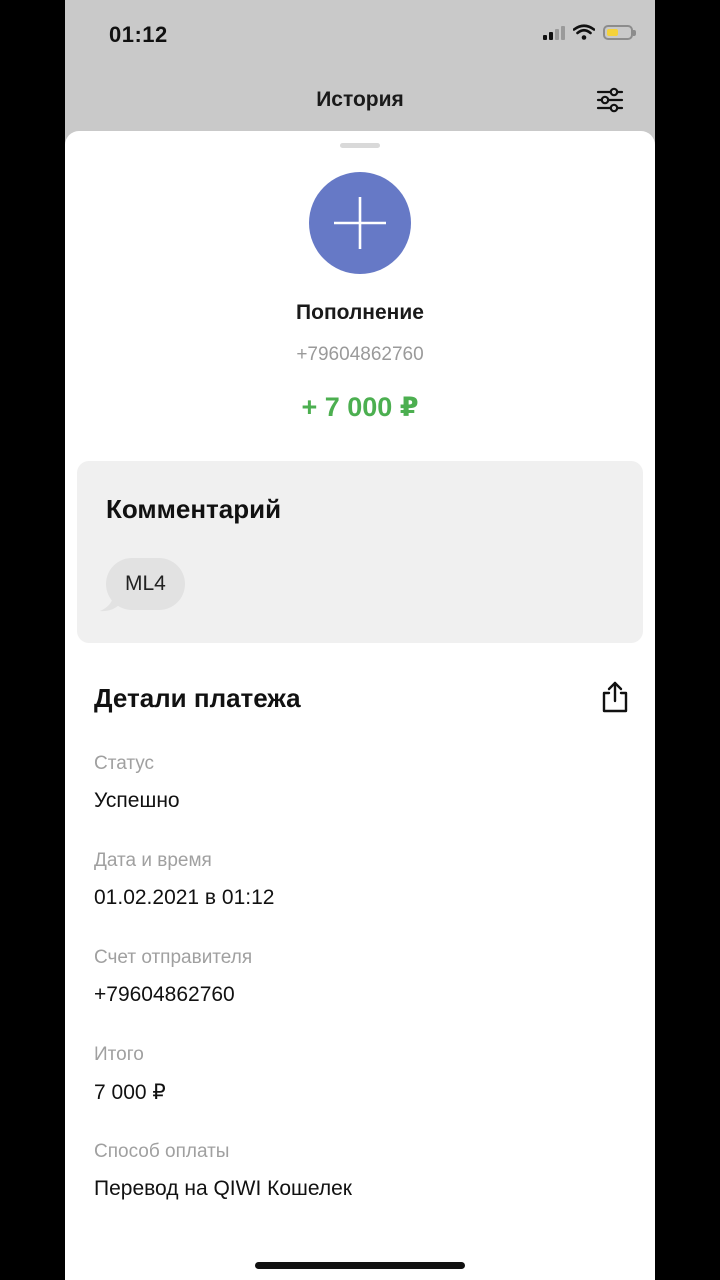  I want to click on detail-payment-method: Способ оплаты Перевод на QIWI Кошелек, so click(223, 1171).